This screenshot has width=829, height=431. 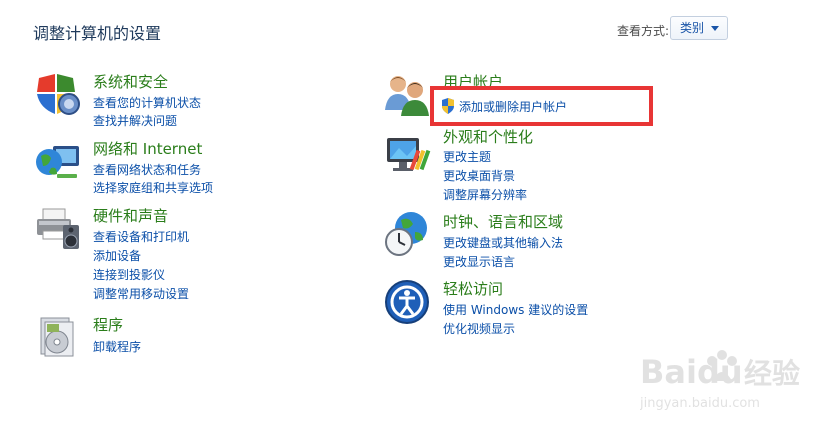 I want to click on category-title-hardware-sound: 硬件和声音, so click(x=130, y=215).